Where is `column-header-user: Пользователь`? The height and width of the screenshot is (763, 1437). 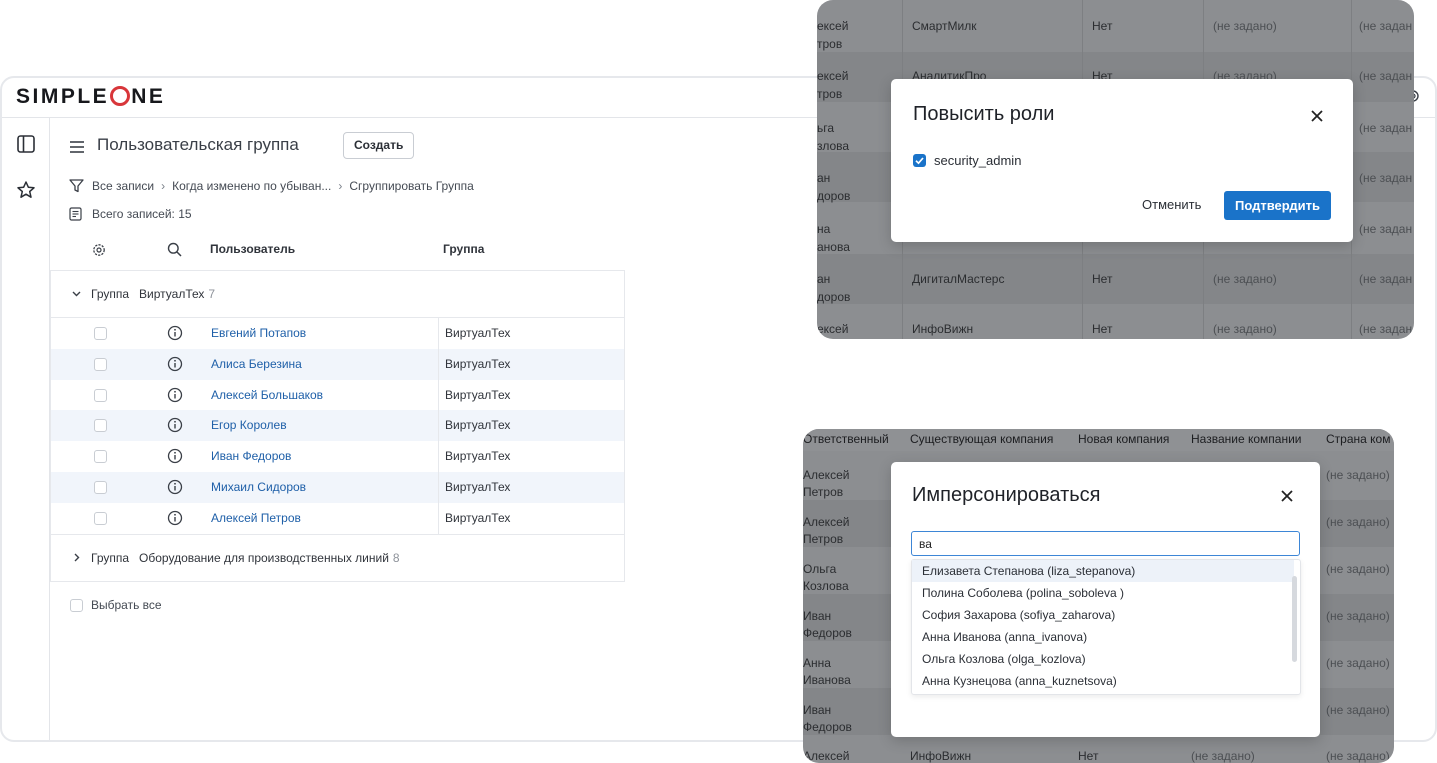
column-header-user: Пользователь is located at coordinates (252, 249).